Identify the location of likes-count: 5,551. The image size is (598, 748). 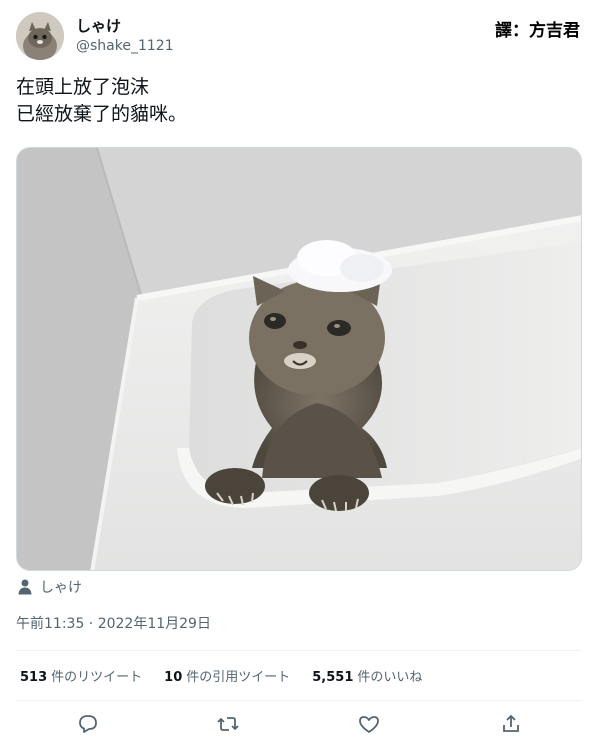
(333, 677).